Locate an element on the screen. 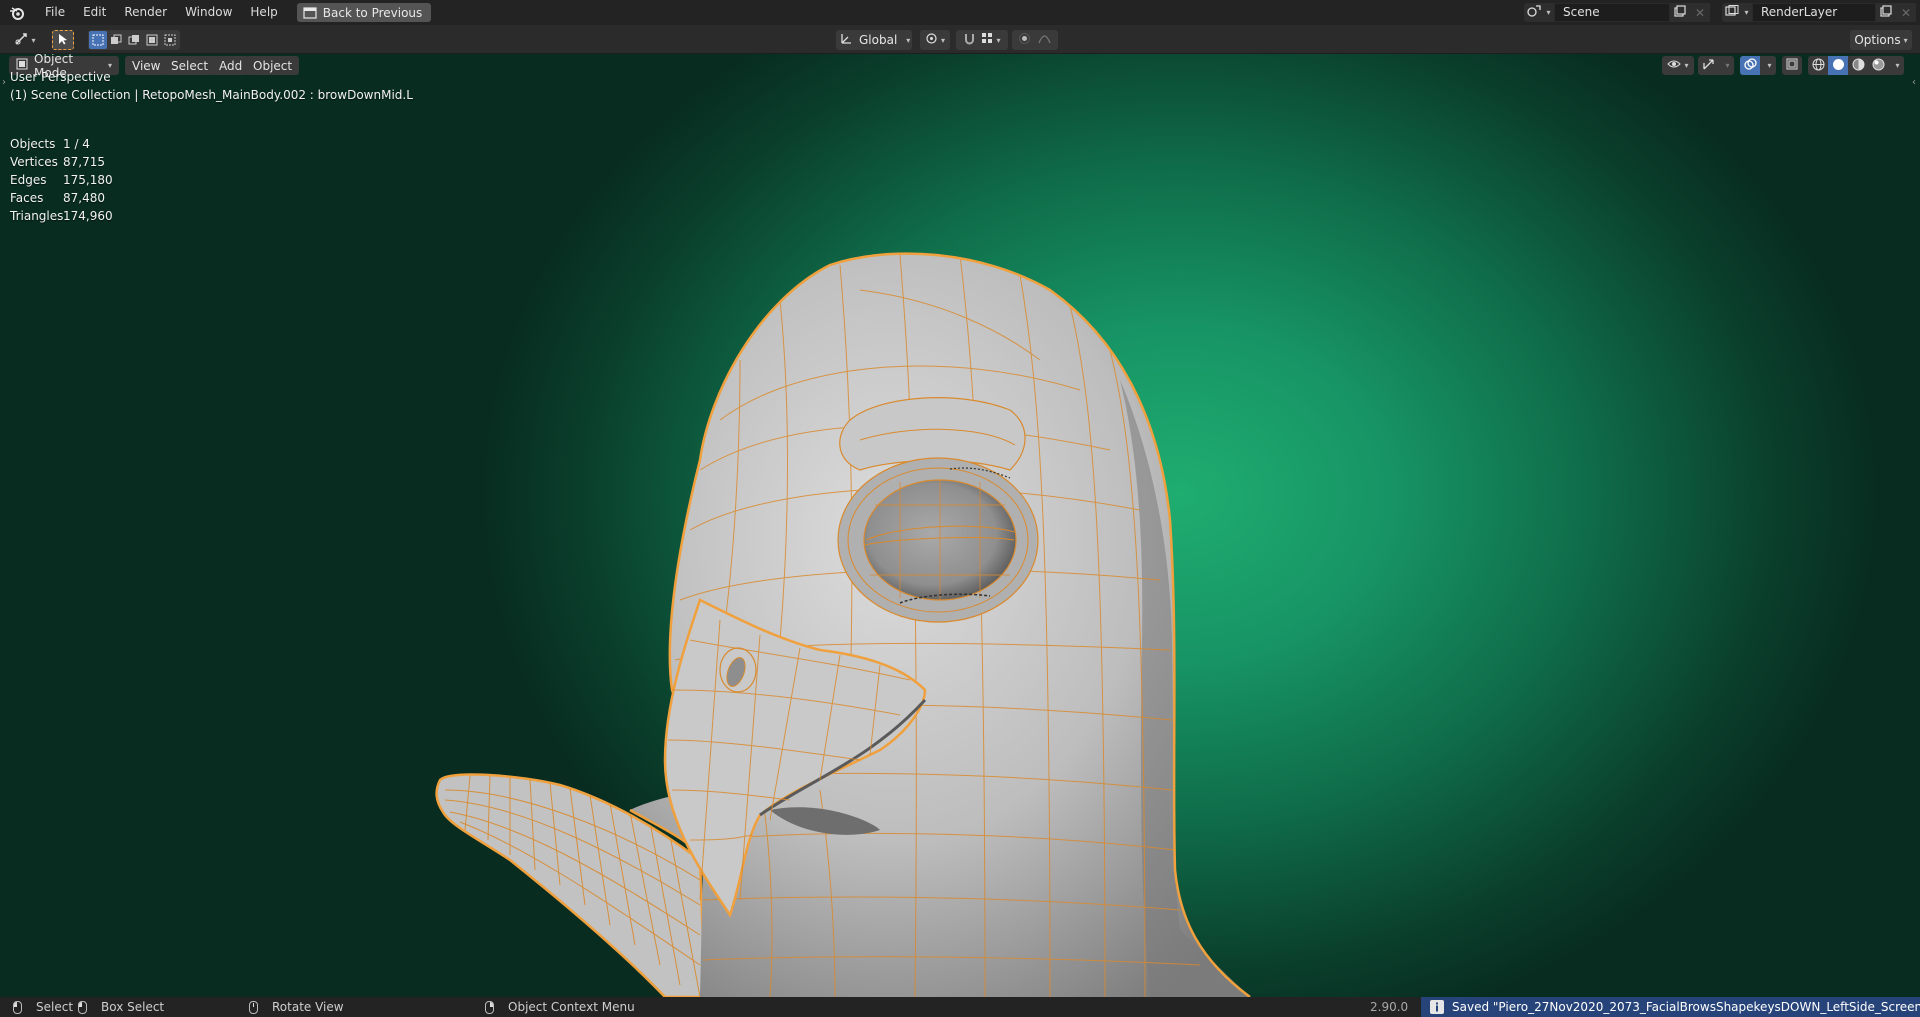  solid-shading-button is located at coordinates (1838, 65).